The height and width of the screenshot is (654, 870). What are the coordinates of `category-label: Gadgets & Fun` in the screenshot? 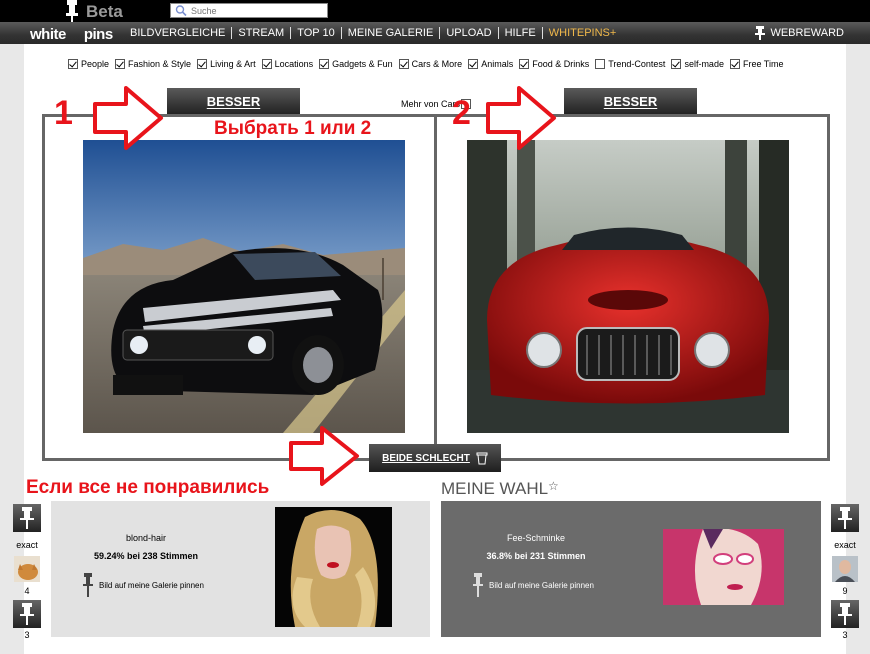 It's located at (362, 64).